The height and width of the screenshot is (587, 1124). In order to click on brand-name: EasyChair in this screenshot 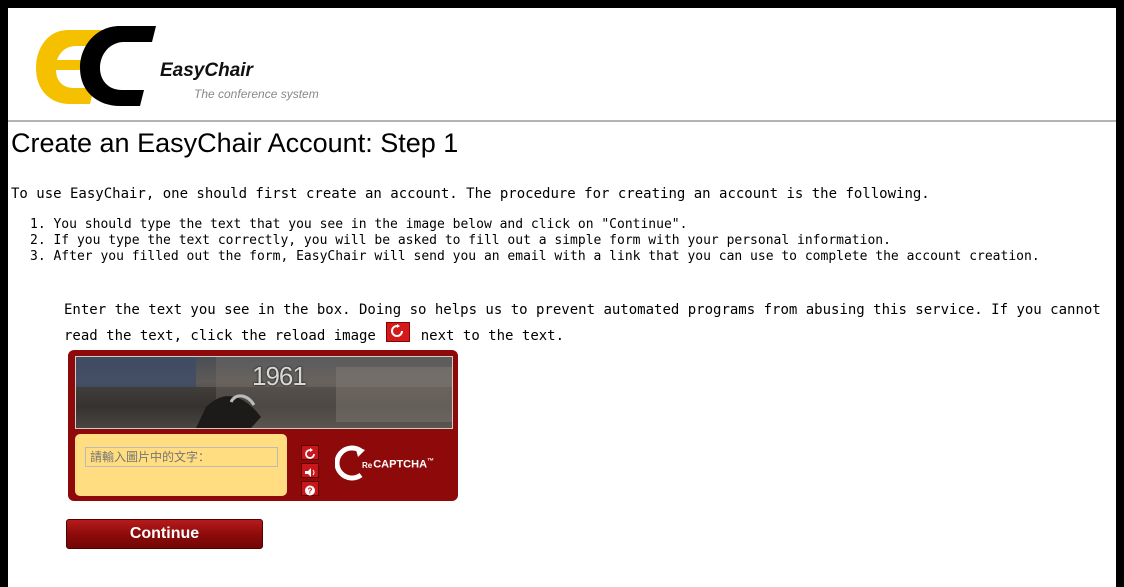, I will do `click(206, 70)`.